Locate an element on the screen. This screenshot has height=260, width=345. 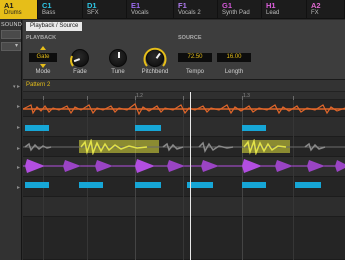
length-label: Length is located at coordinates (234, 72).